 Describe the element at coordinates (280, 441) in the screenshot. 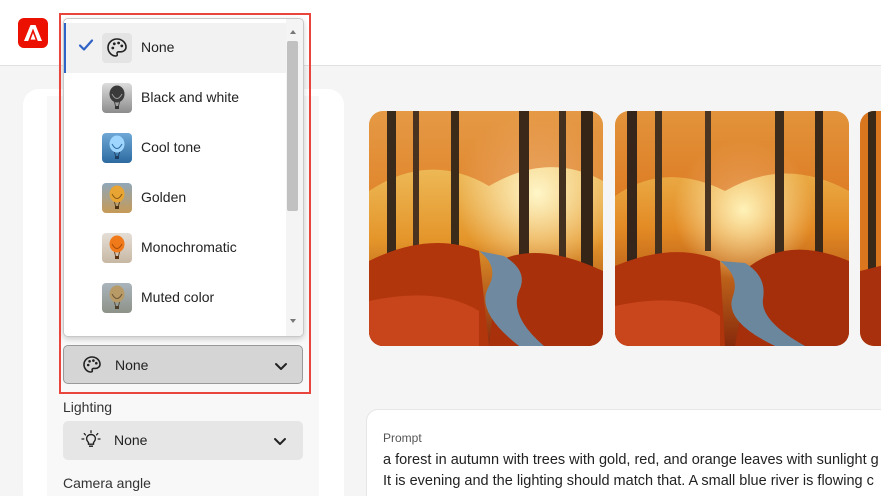

I see `chevron-down-icon` at that location.